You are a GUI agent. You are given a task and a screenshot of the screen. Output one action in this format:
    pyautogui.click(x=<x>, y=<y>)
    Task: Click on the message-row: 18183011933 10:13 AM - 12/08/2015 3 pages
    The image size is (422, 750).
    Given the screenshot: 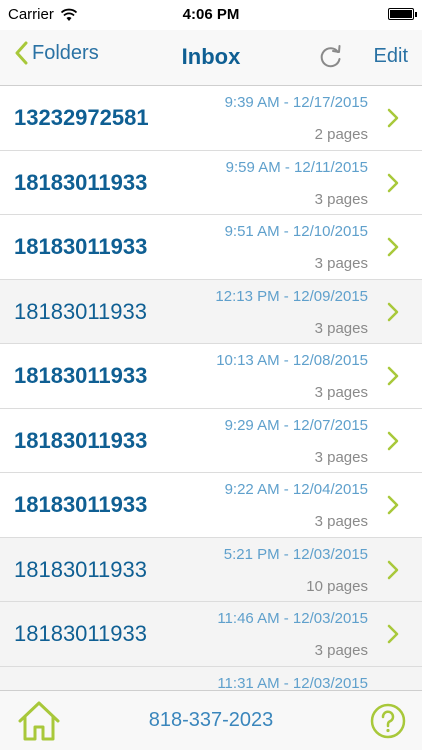 What is the action you would take?
    pyautogui.click(x=211, y=376)
    